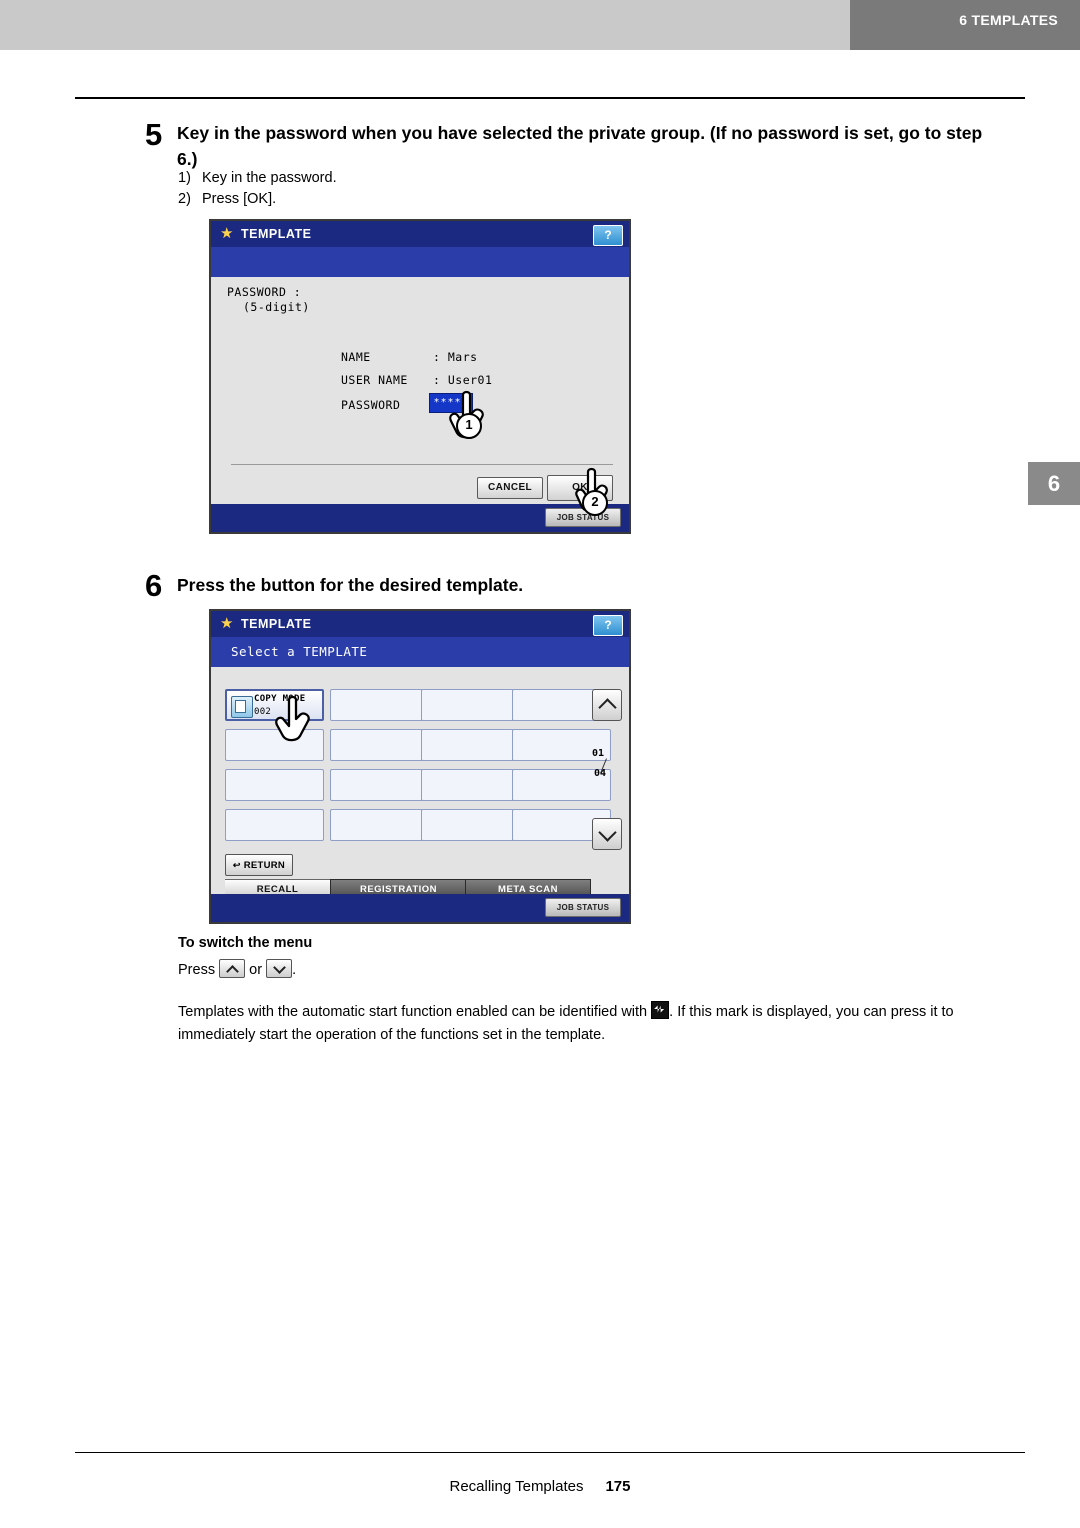  Describe the element at coordinates (428, 188) in the screenshot. I see `step-5-substeps: 1) Key in the password. 2) Press [OK].` at that location.